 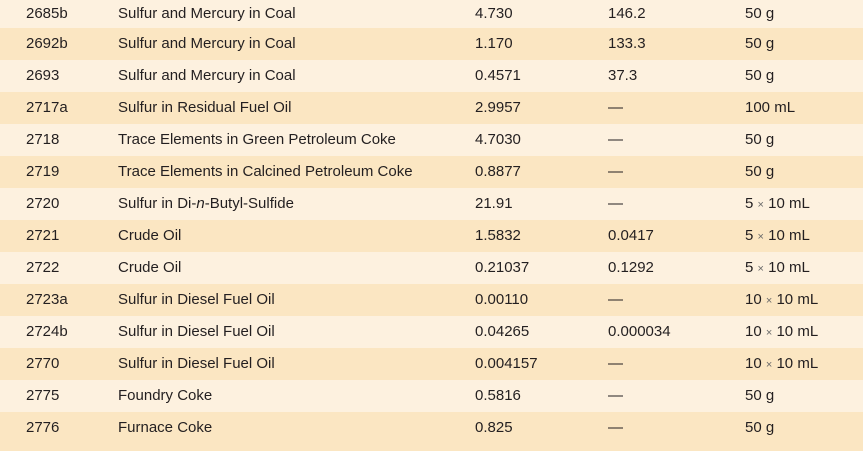 What do you see at coordinates (165, 395) in the screenshot?
I see `material-name: Foundry Coke` at bounding box center [165, 395].